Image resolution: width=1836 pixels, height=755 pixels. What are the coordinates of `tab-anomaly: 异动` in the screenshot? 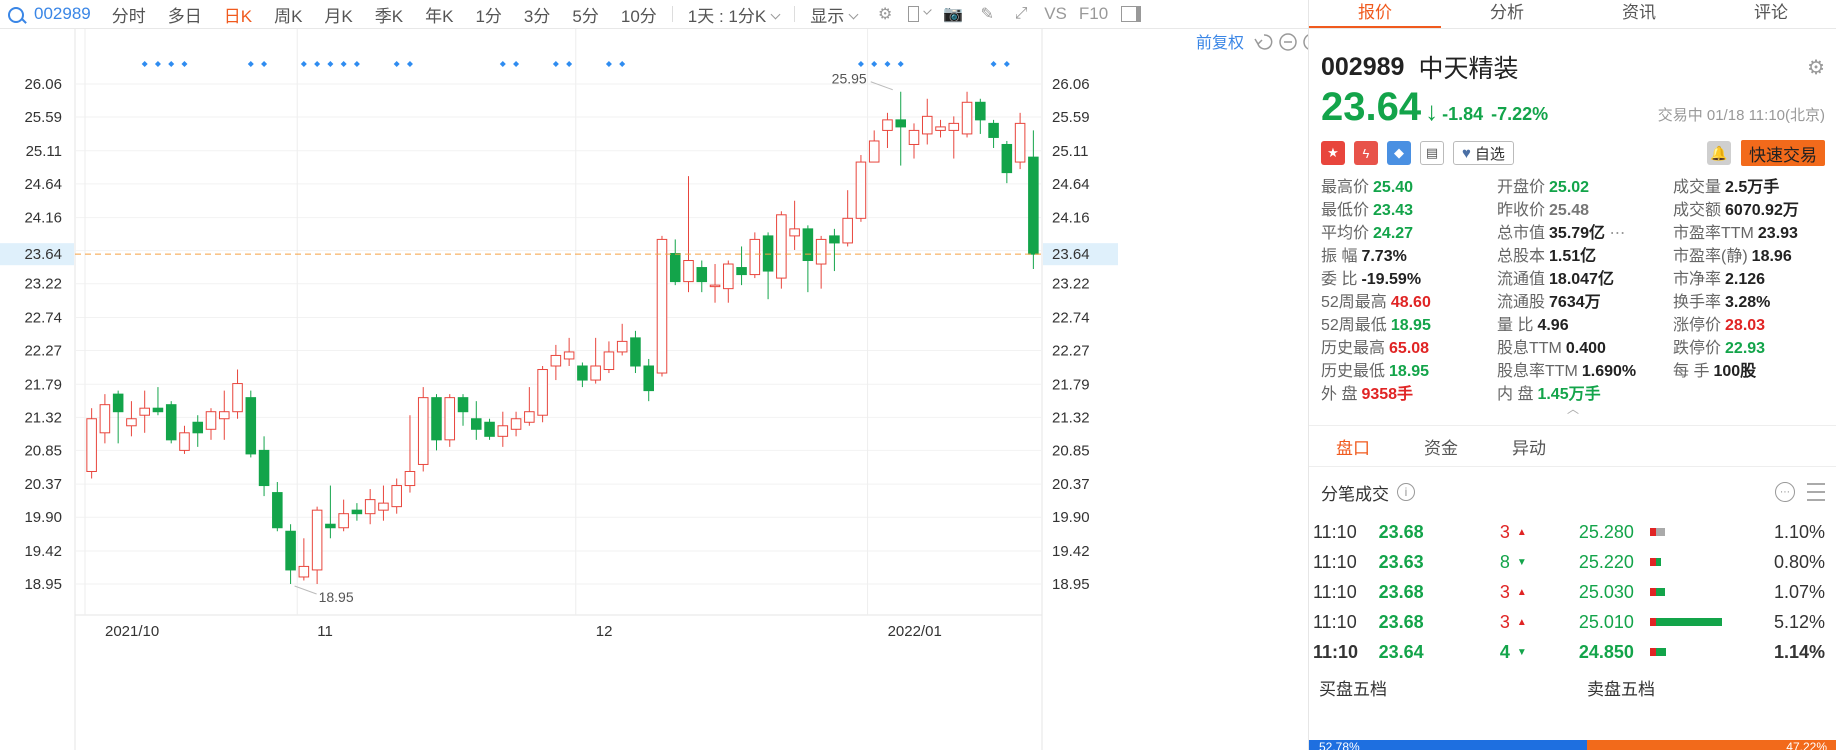 It's located at (1529, 446).